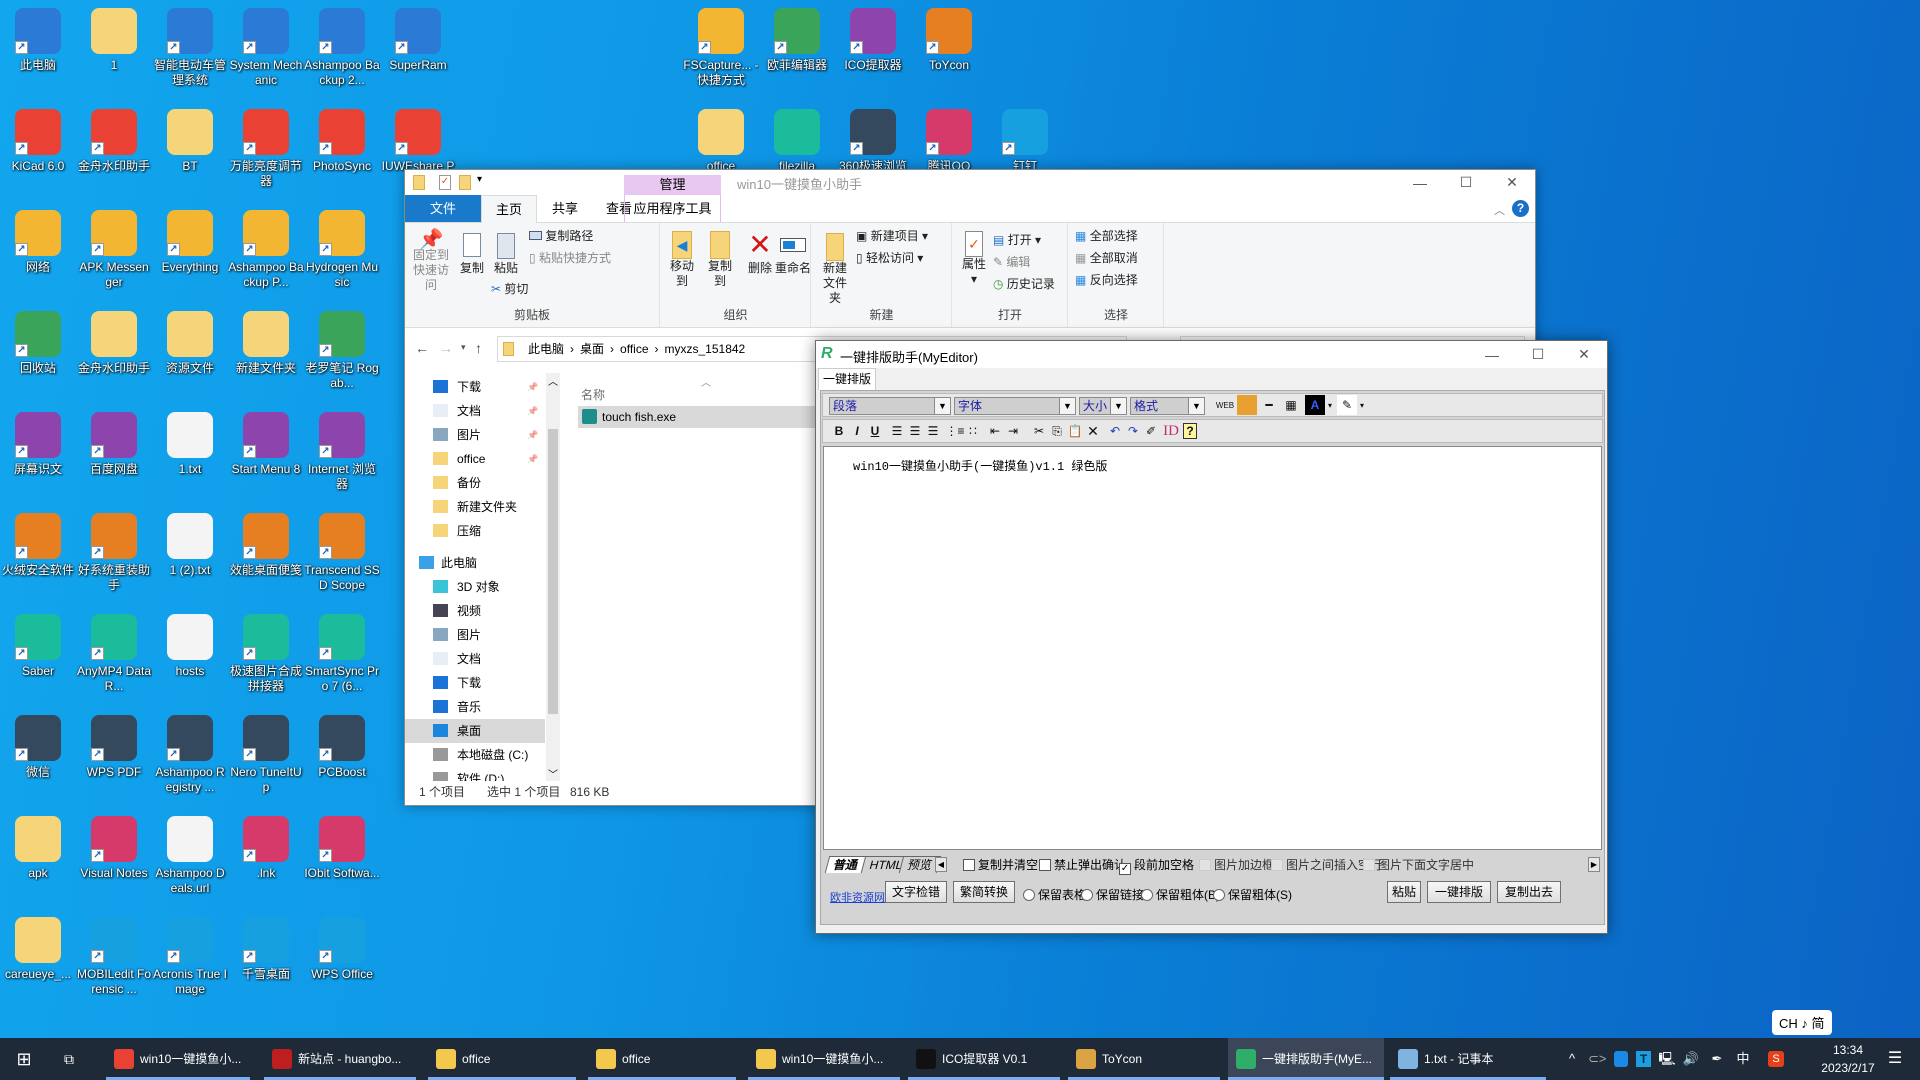 Image resolution: width=1920 pixels, height=1080 pixels. What do you see at coordinates (1093, 431) in the screenshot?
I see `remove-format-icon: ✕` at bounding box center [1093, 431].